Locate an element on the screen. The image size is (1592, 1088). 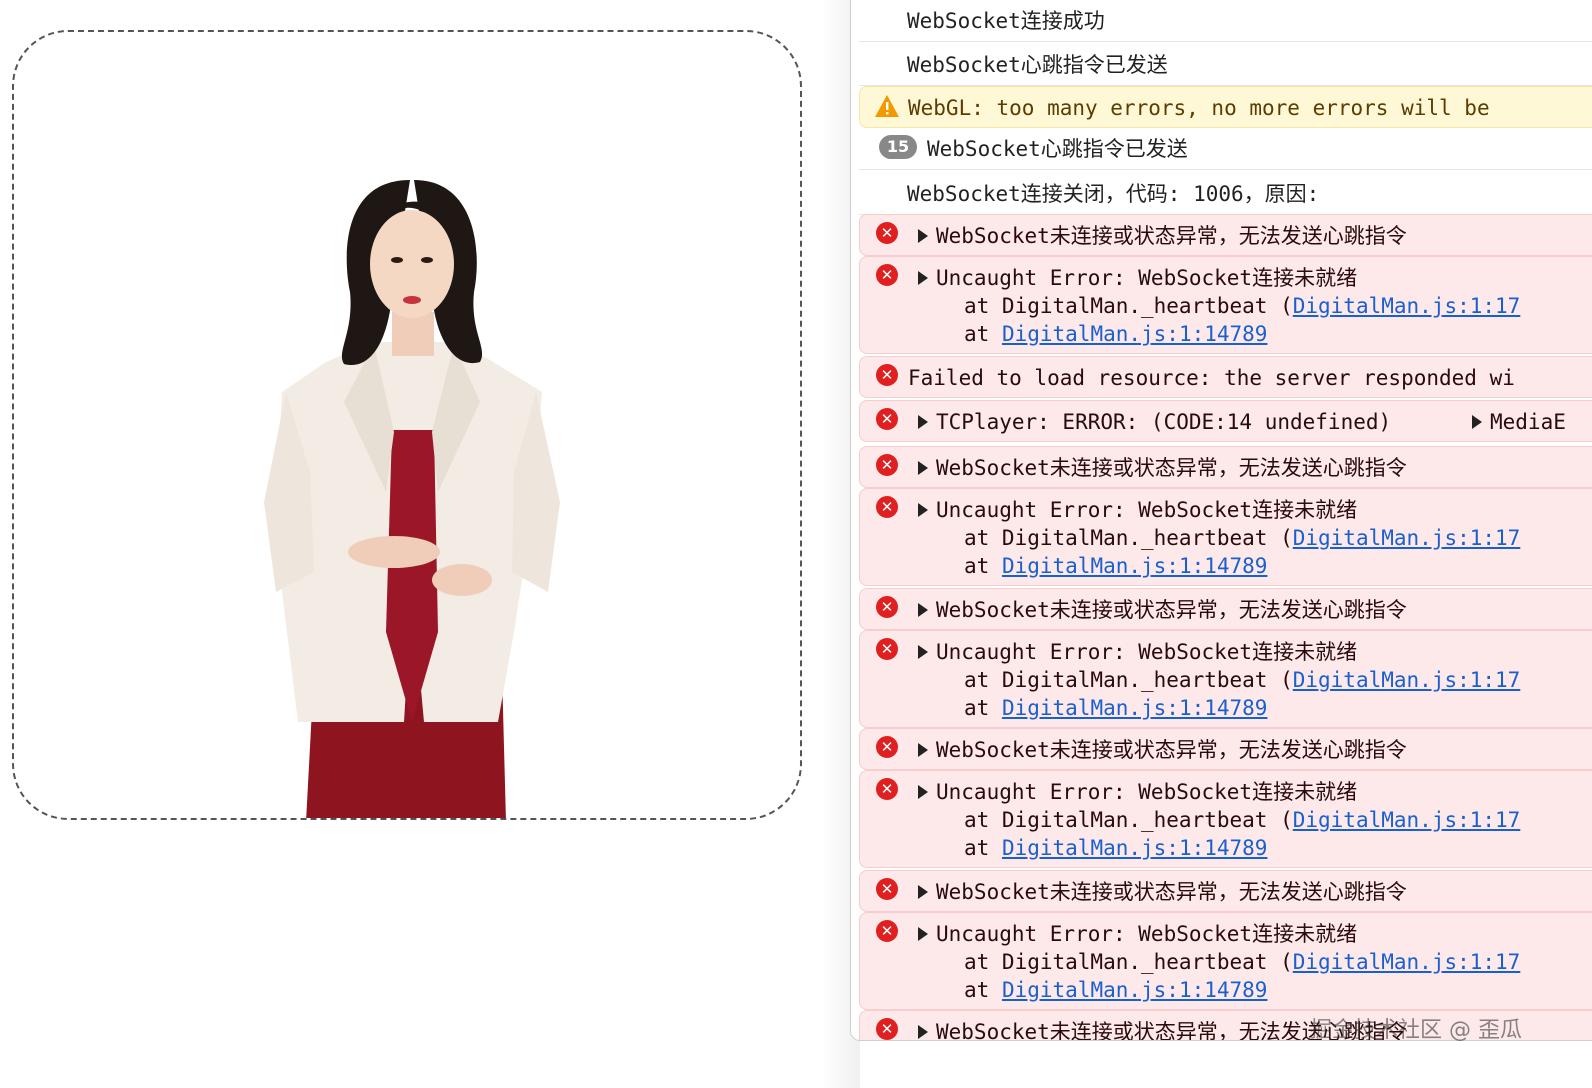
console-log-row: WebSocket心跳指令已发送 is located at coordinates (1225, 65).